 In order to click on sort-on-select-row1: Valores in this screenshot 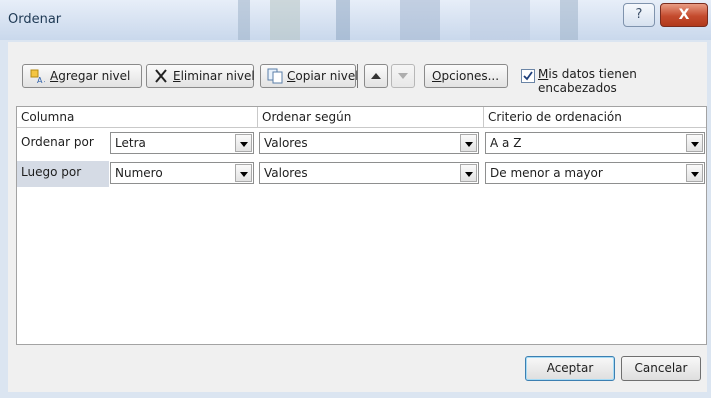, I will do `click(369, 143)`.